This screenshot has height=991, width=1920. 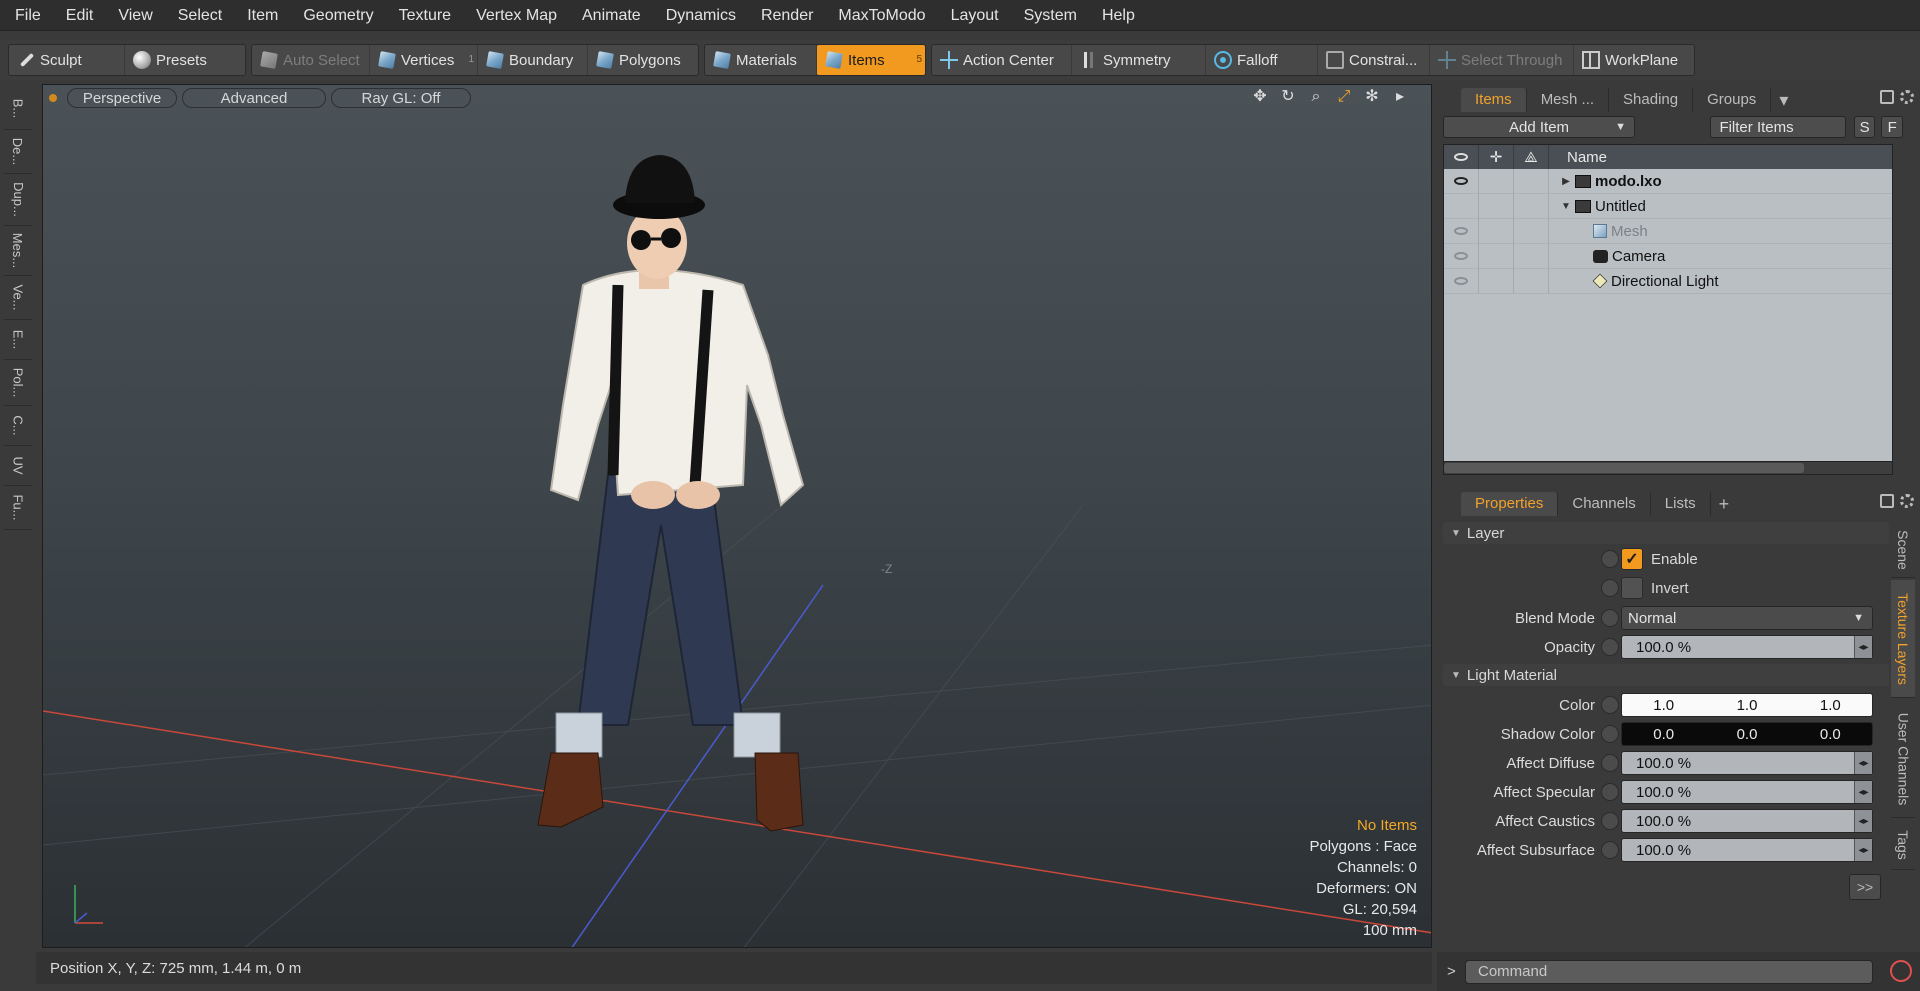 I want to click on collapse-arrow-icon: ▼, so click(x=1566, y=206).